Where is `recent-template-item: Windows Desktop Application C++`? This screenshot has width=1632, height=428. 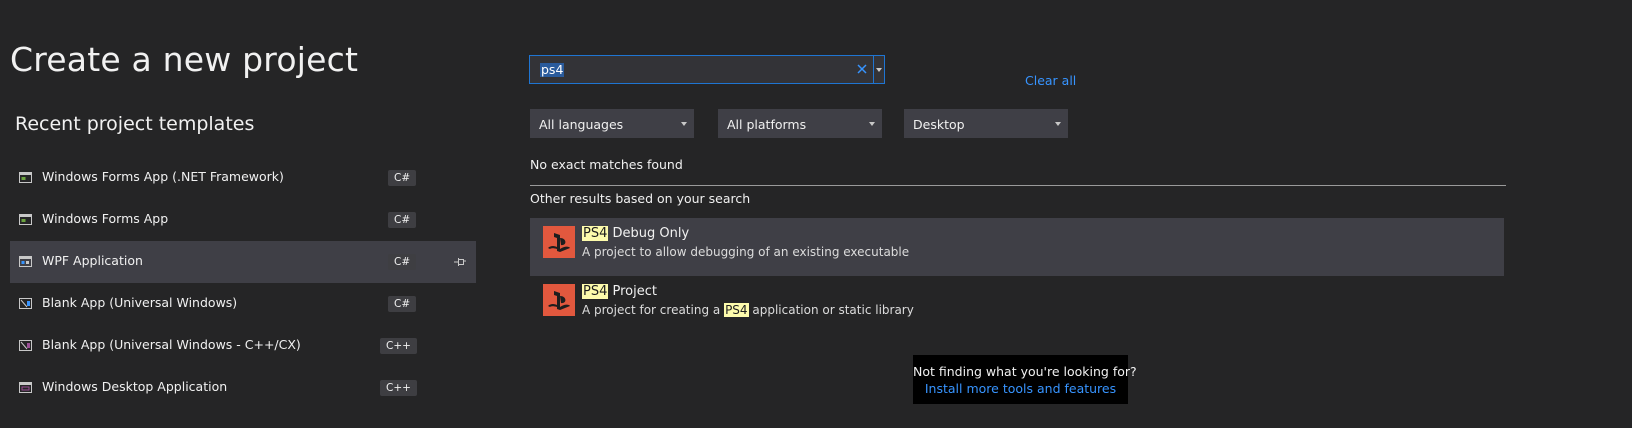 recent-template-item: Windows Desktop Application C++ is located at coordinates (243, 388).